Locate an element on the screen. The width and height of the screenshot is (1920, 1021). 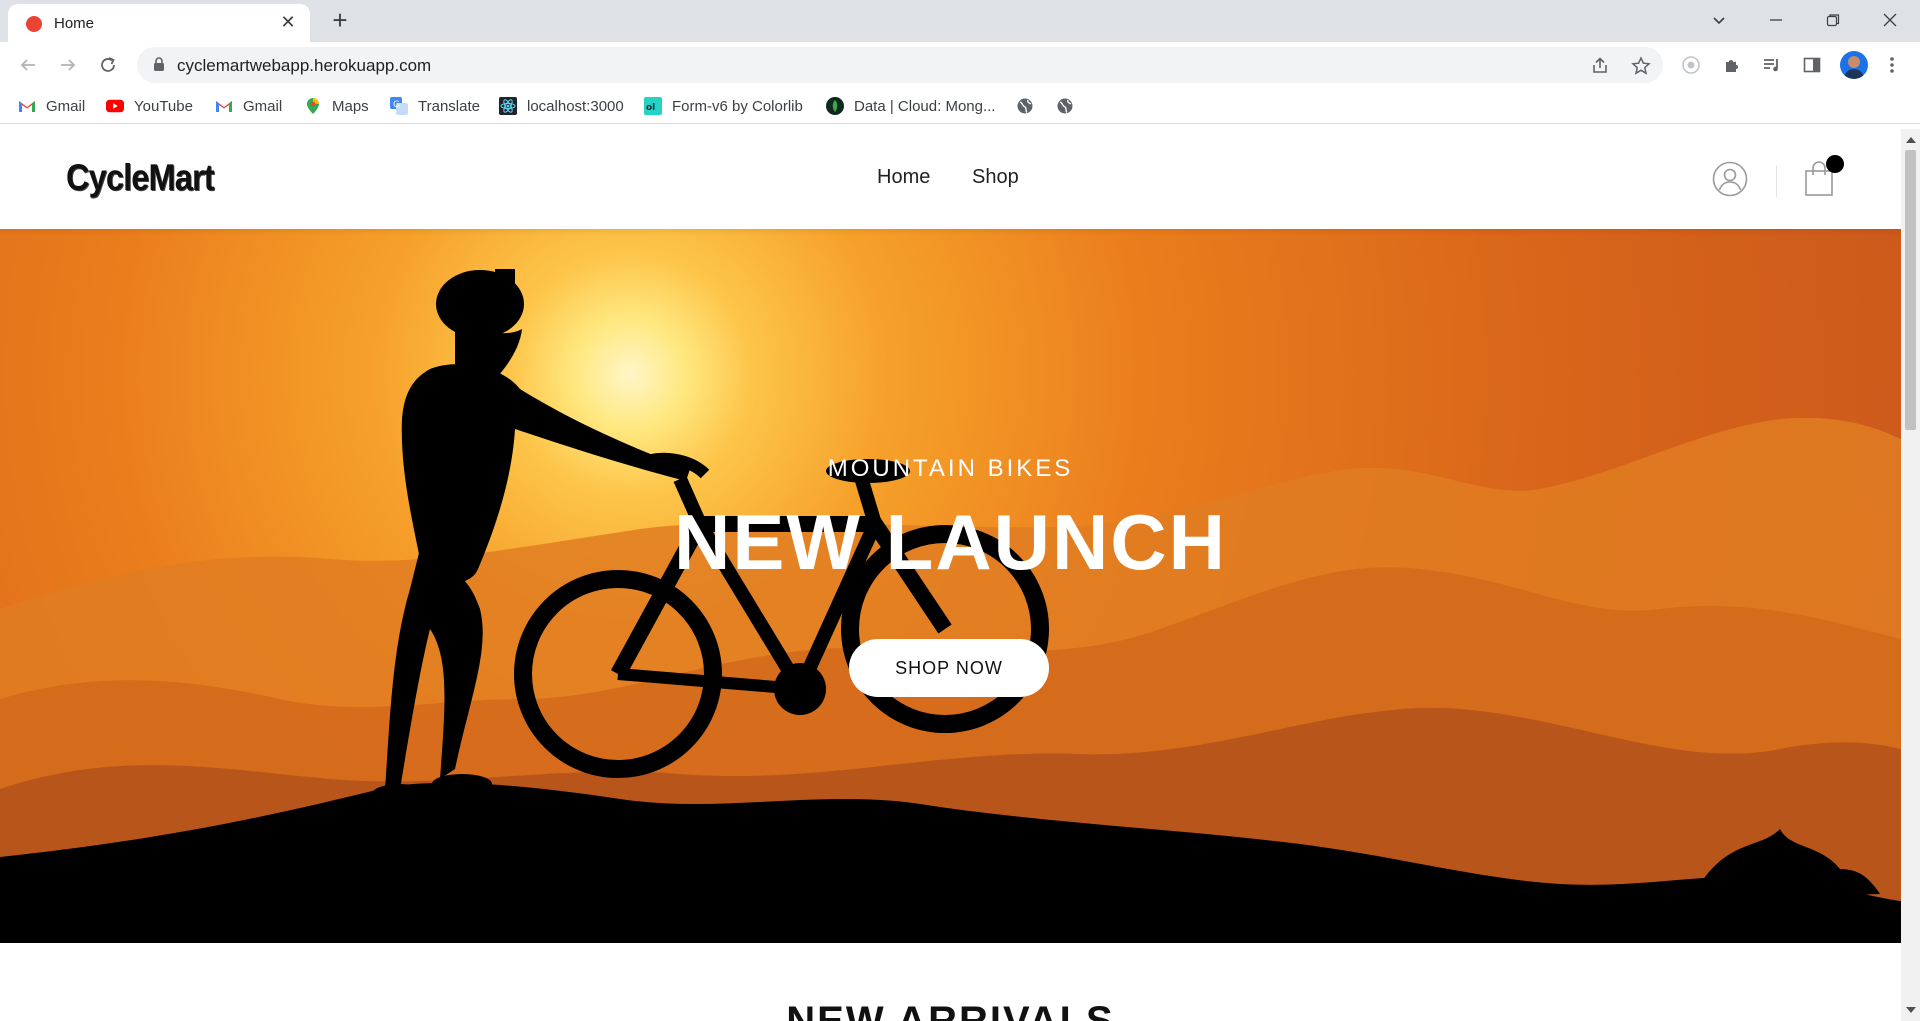
tab-favicon-icon is located at coordinates (34, 24).